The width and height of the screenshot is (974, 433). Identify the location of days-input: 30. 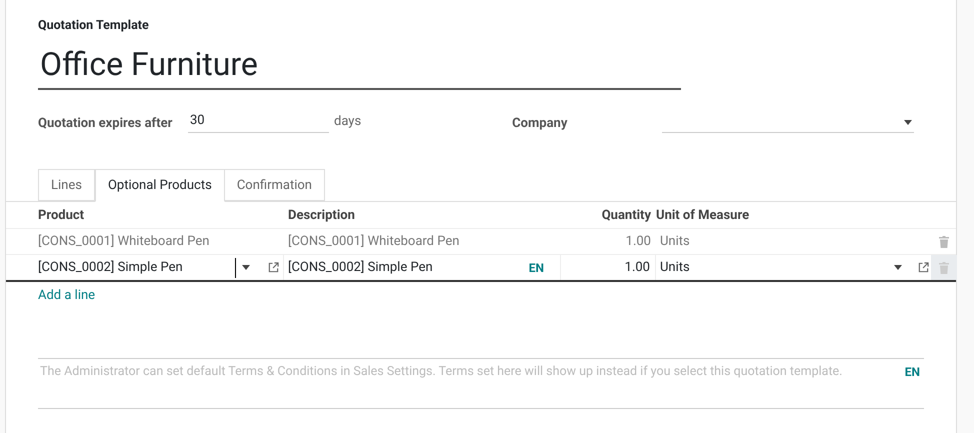
(258, 122).